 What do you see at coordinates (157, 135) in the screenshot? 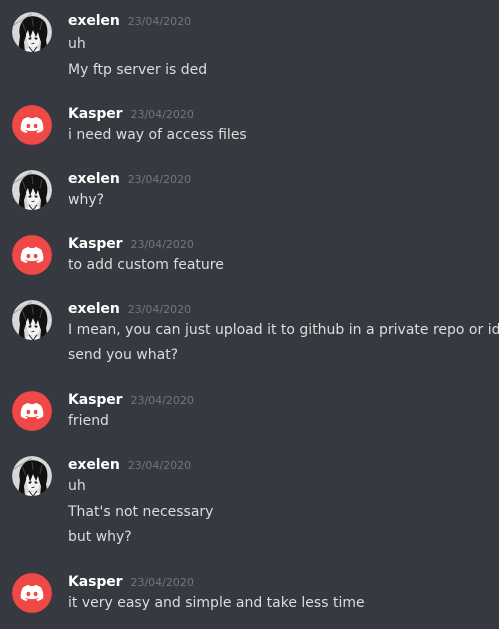
I see `message-text: i need way of access files` at bounding box center [157, 135].